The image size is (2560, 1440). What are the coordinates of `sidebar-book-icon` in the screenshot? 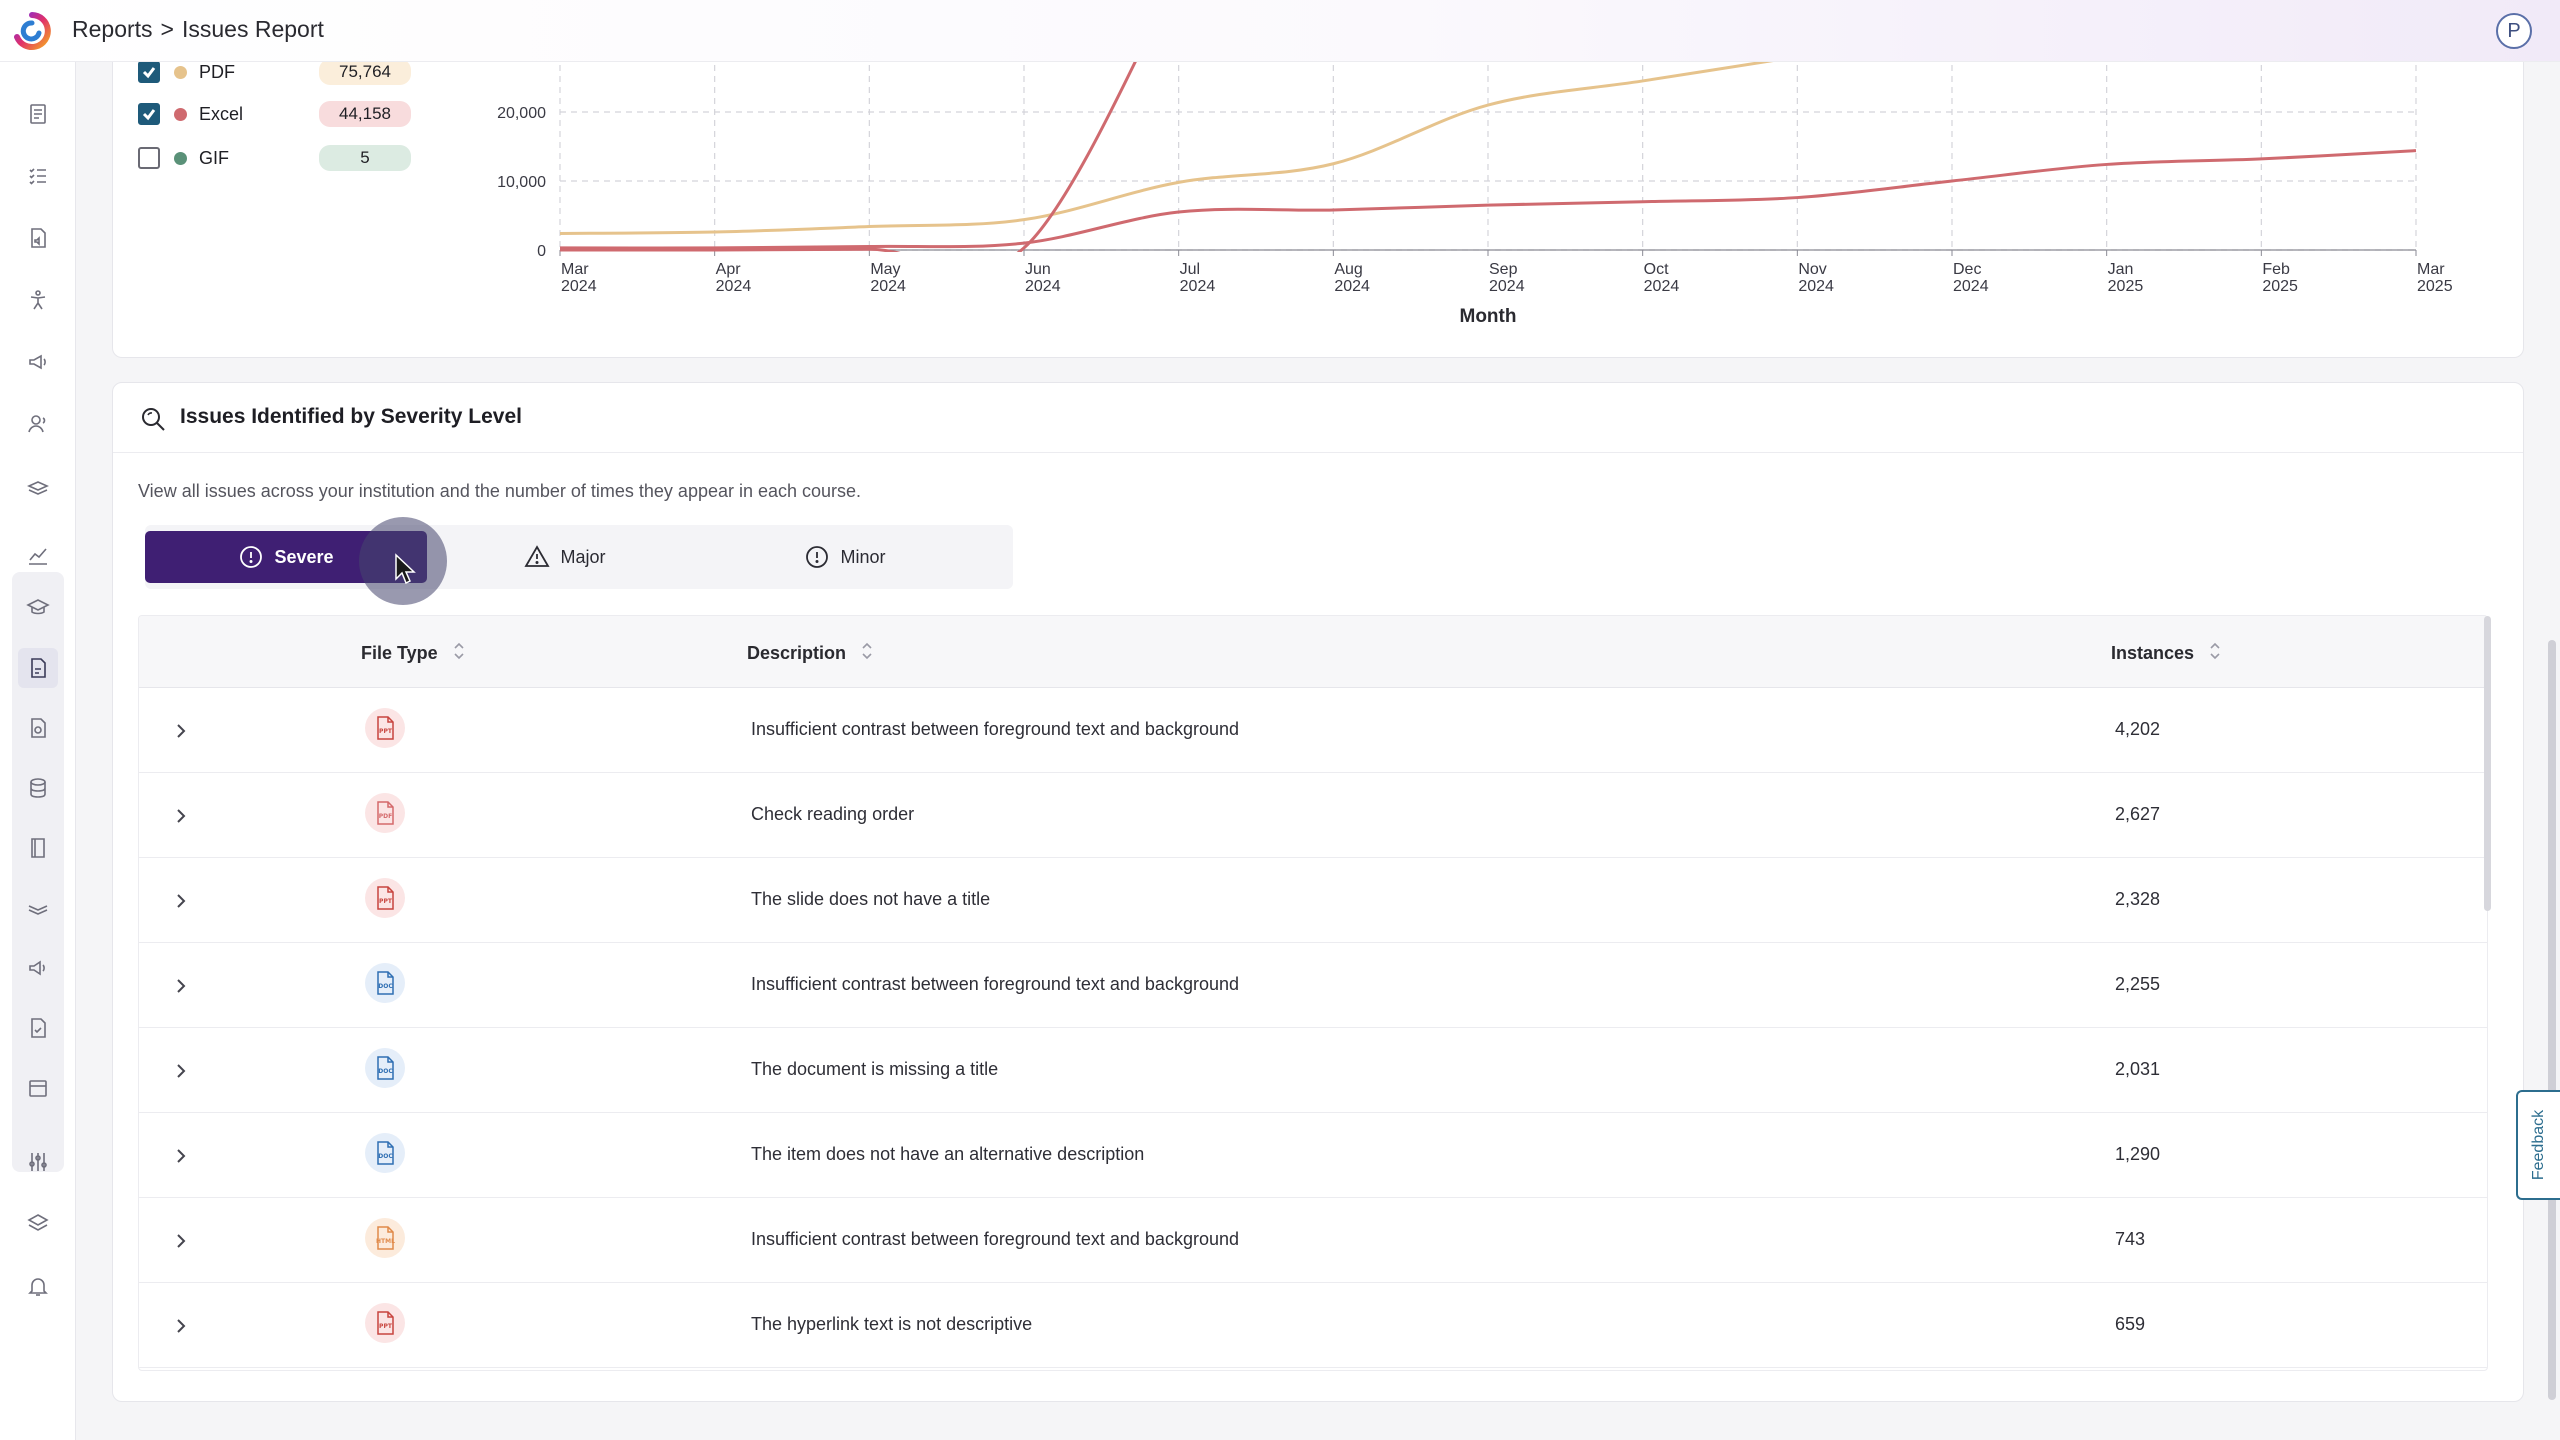 It's located at (38, 848).